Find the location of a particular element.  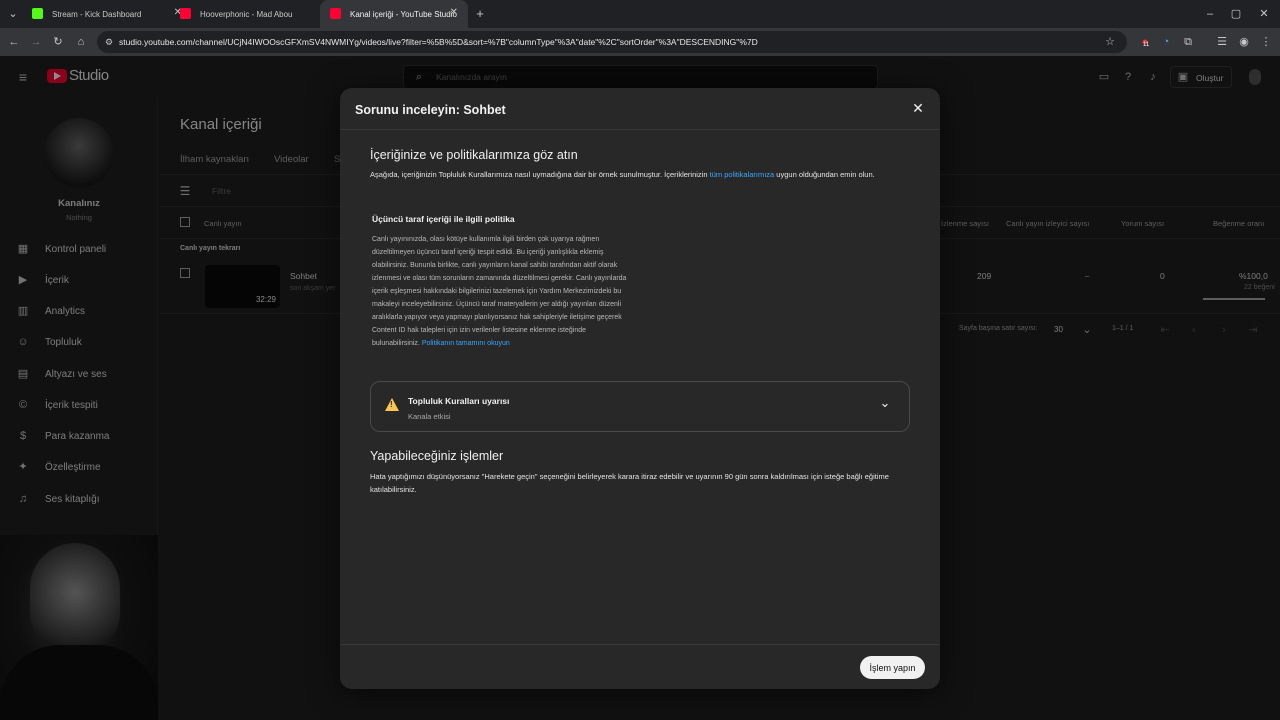

close-icon: ✕ is located at coordinates (918, 108).